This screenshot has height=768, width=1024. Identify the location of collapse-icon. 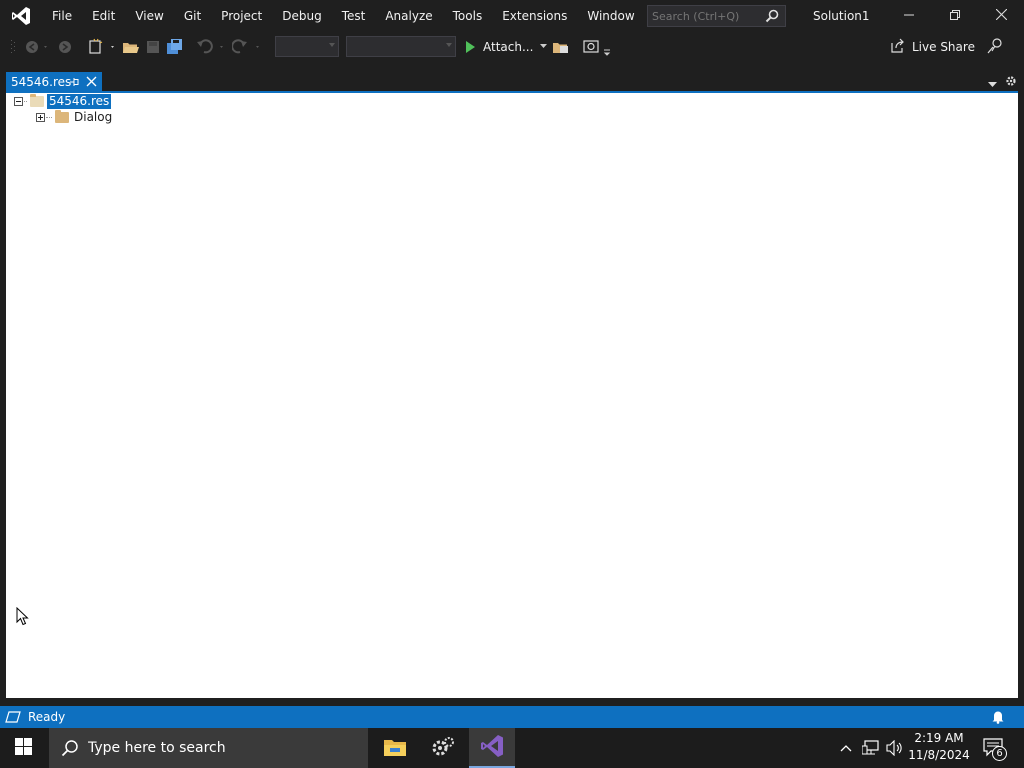
(18, 101).